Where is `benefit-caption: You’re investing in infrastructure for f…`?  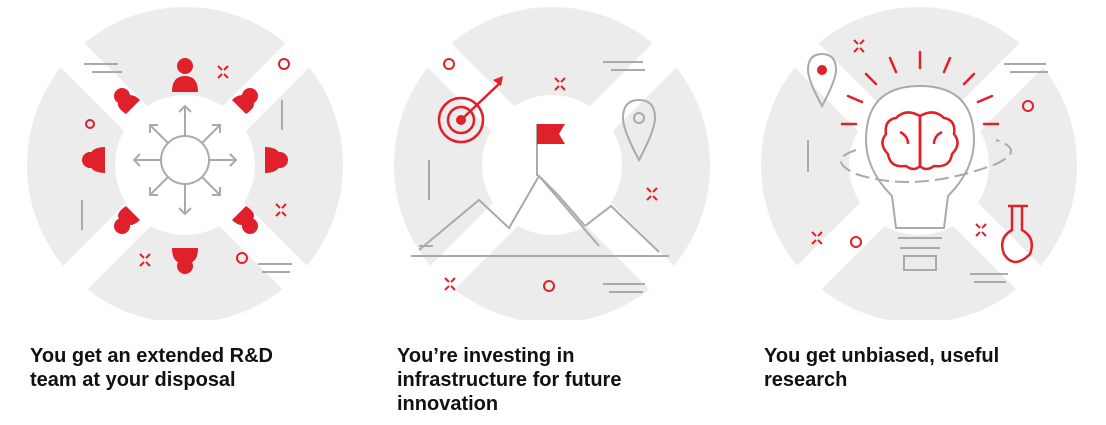
benefit-caption: You’re investing in infrastructure for f… is located at coordinates (557, 380).